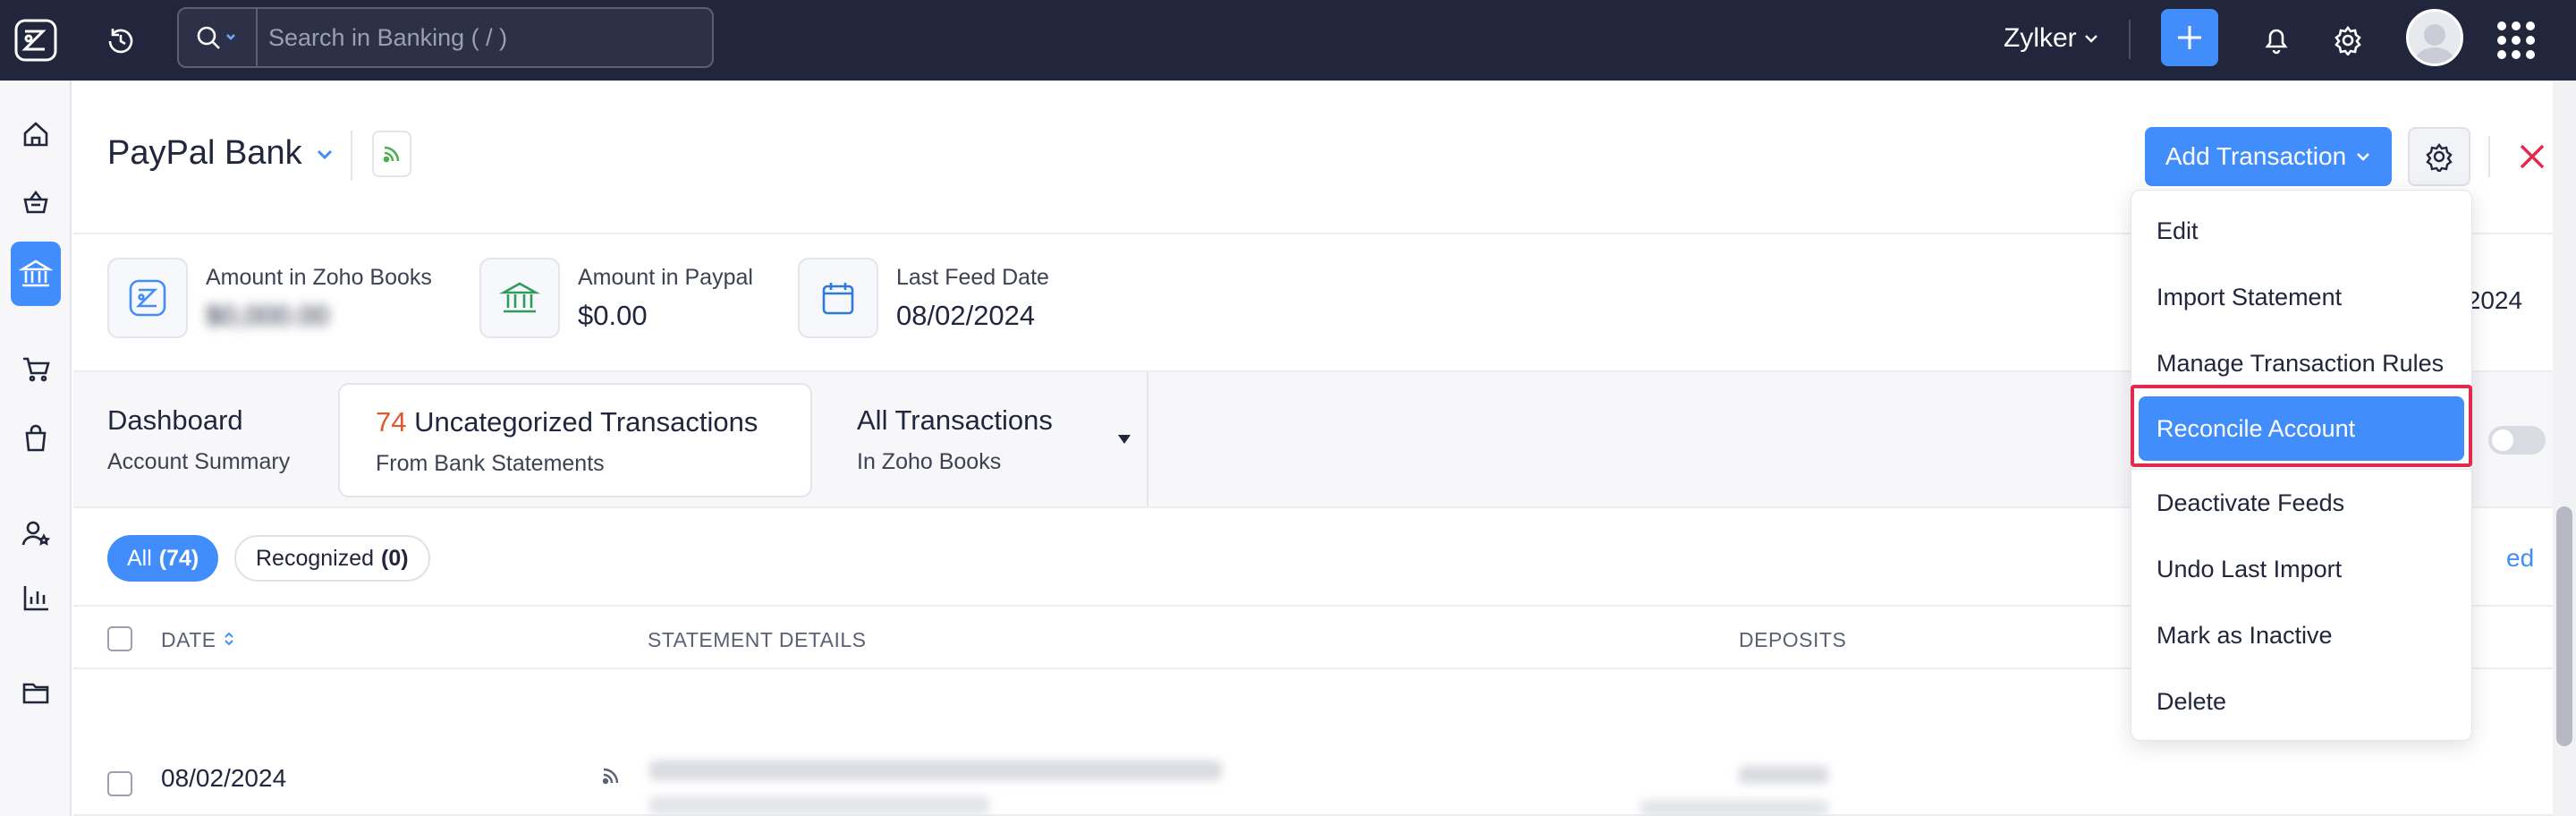  I want to click on org-switcher: Zylker, so click(2052, 38).